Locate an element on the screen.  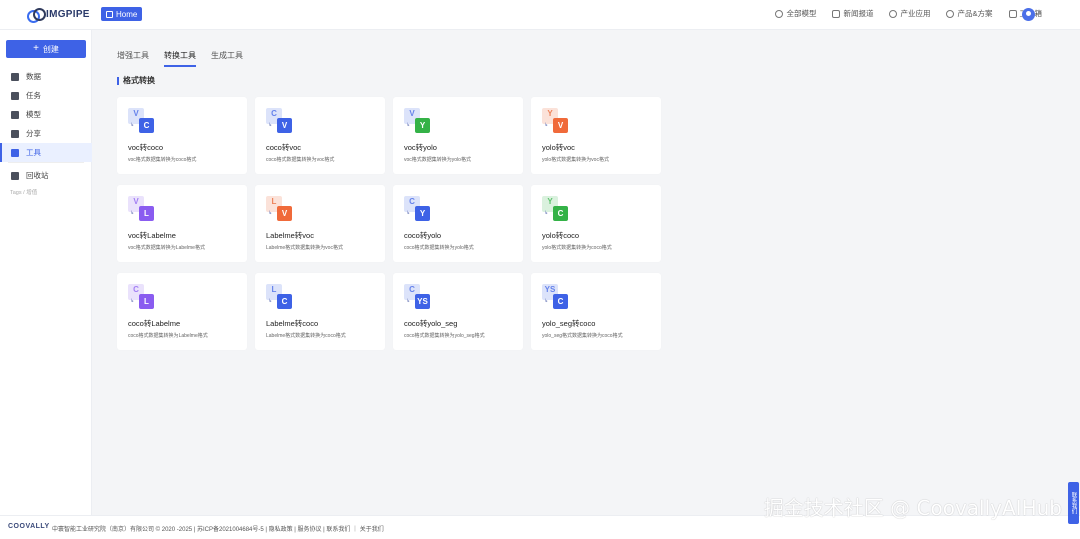
card-title: voc转coco is located at coordinates (146, 147).